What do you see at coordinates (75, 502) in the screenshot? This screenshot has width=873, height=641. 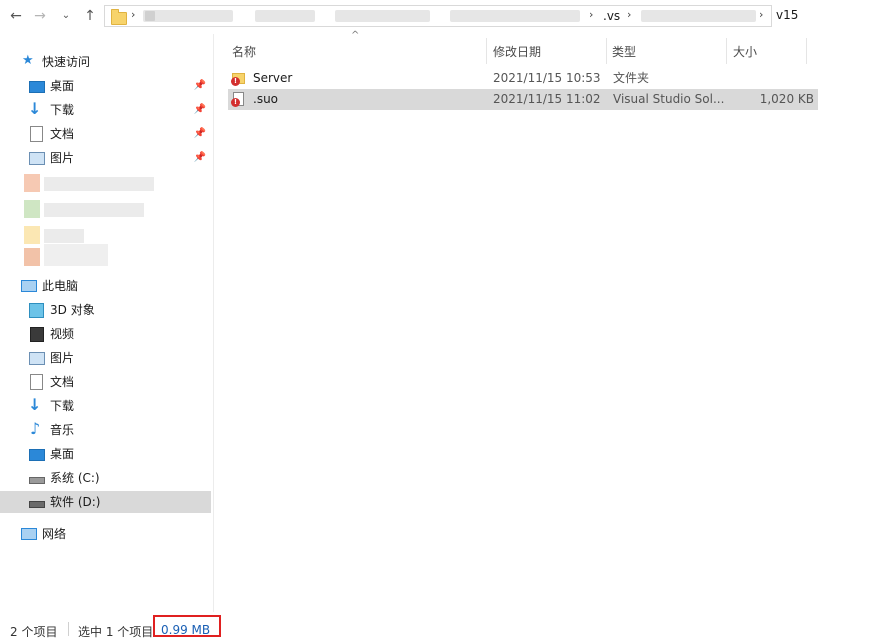 I see `sidebar-item-label: 软件 (D:)` at bounding box center [75, 502].